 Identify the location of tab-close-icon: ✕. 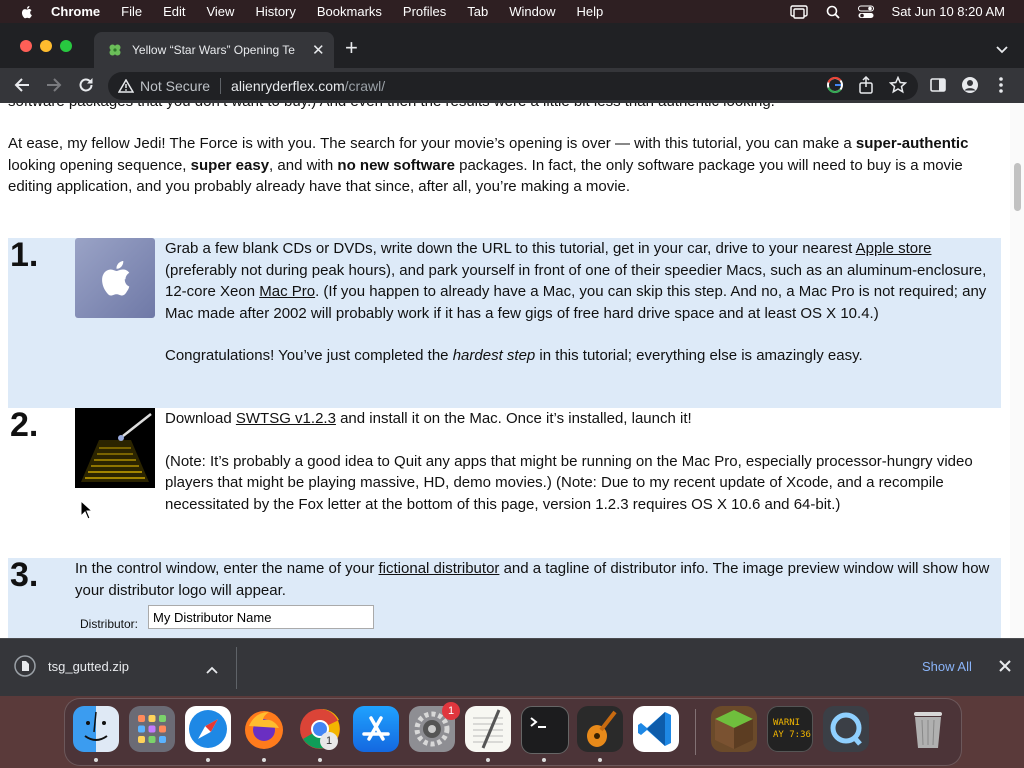
(318, 50).